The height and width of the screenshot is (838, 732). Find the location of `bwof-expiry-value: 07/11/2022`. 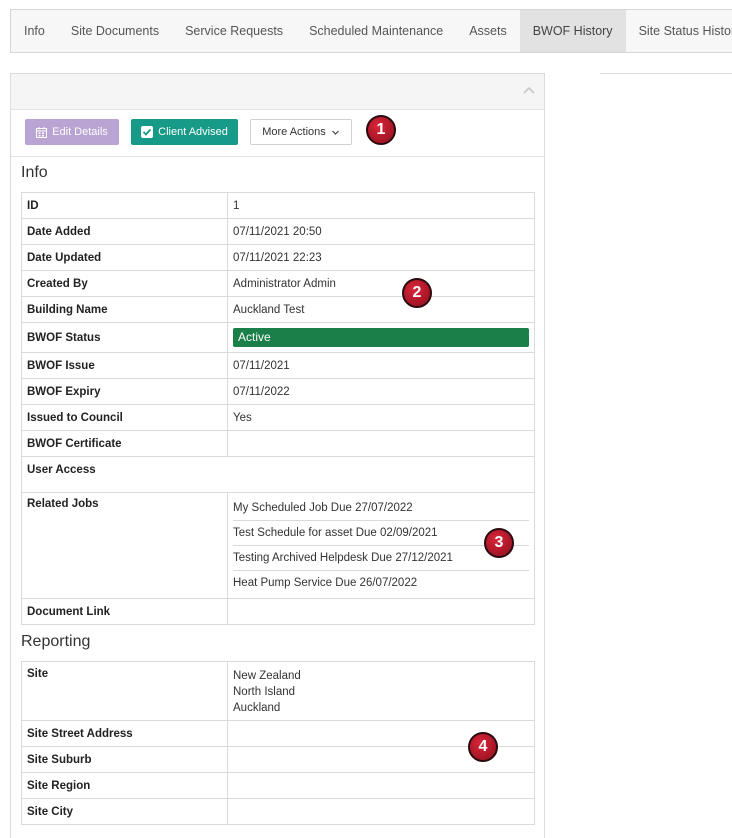

bwof-expiry-value: 07/11/2022 is located at coordinates (381, 391).